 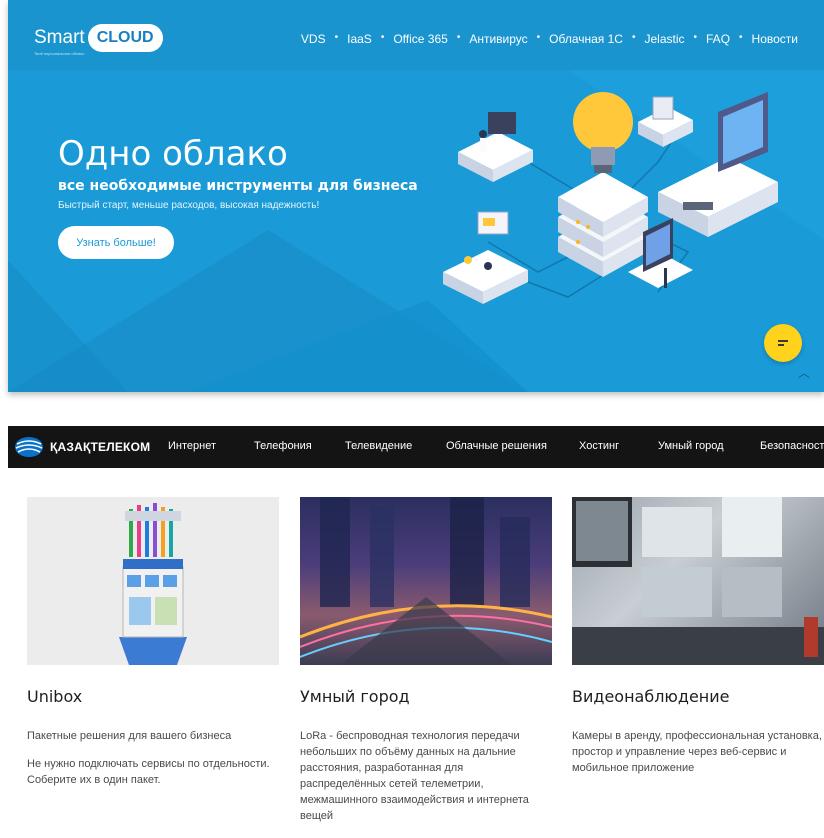 What do you see at coordinates (355, 696) in the screenshot?
I see `card-title: Умный город` at bounding box center [355, 696].